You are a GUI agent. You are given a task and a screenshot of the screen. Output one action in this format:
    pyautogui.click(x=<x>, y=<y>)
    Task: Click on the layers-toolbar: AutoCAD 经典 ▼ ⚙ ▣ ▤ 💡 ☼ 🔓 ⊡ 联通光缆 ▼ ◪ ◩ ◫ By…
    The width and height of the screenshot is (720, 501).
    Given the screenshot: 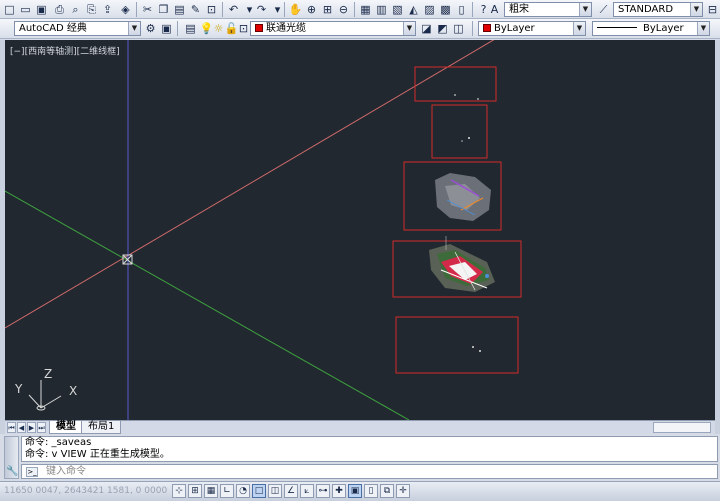 What is the action you would take?
    pyautogui.click(x=360, y=29)
    